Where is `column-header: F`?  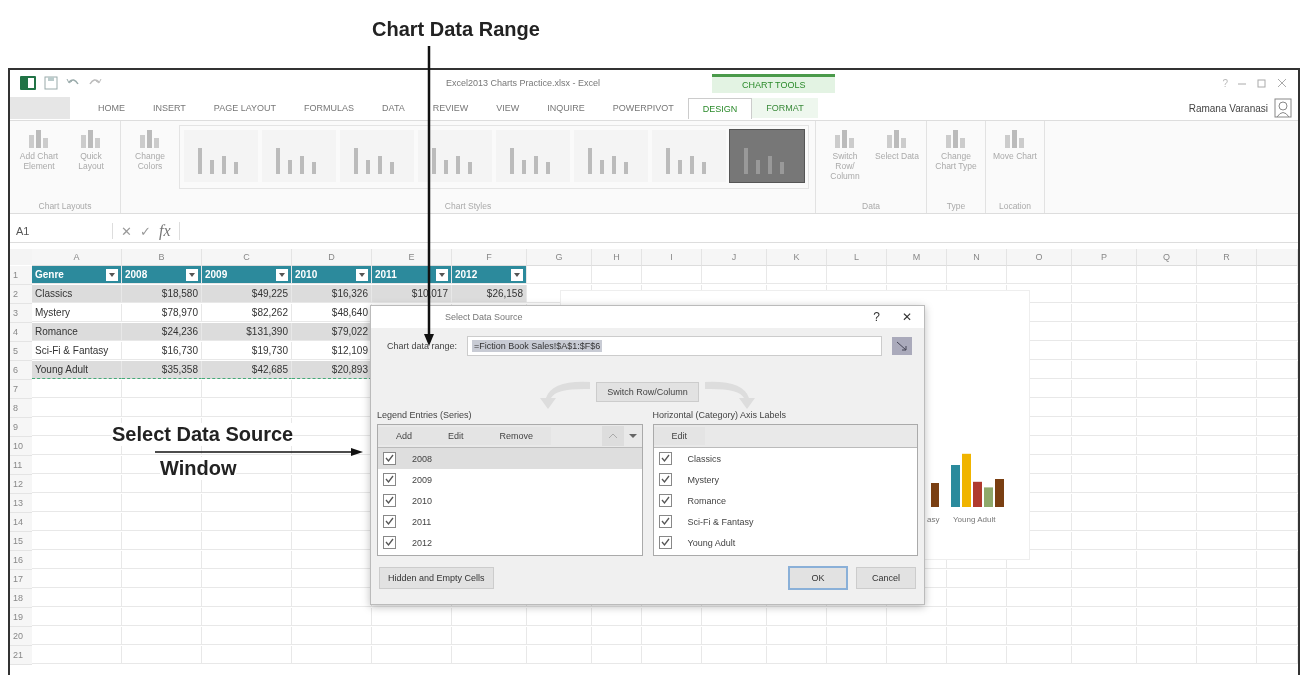
column-header: F is located at coordinates (489, 257).